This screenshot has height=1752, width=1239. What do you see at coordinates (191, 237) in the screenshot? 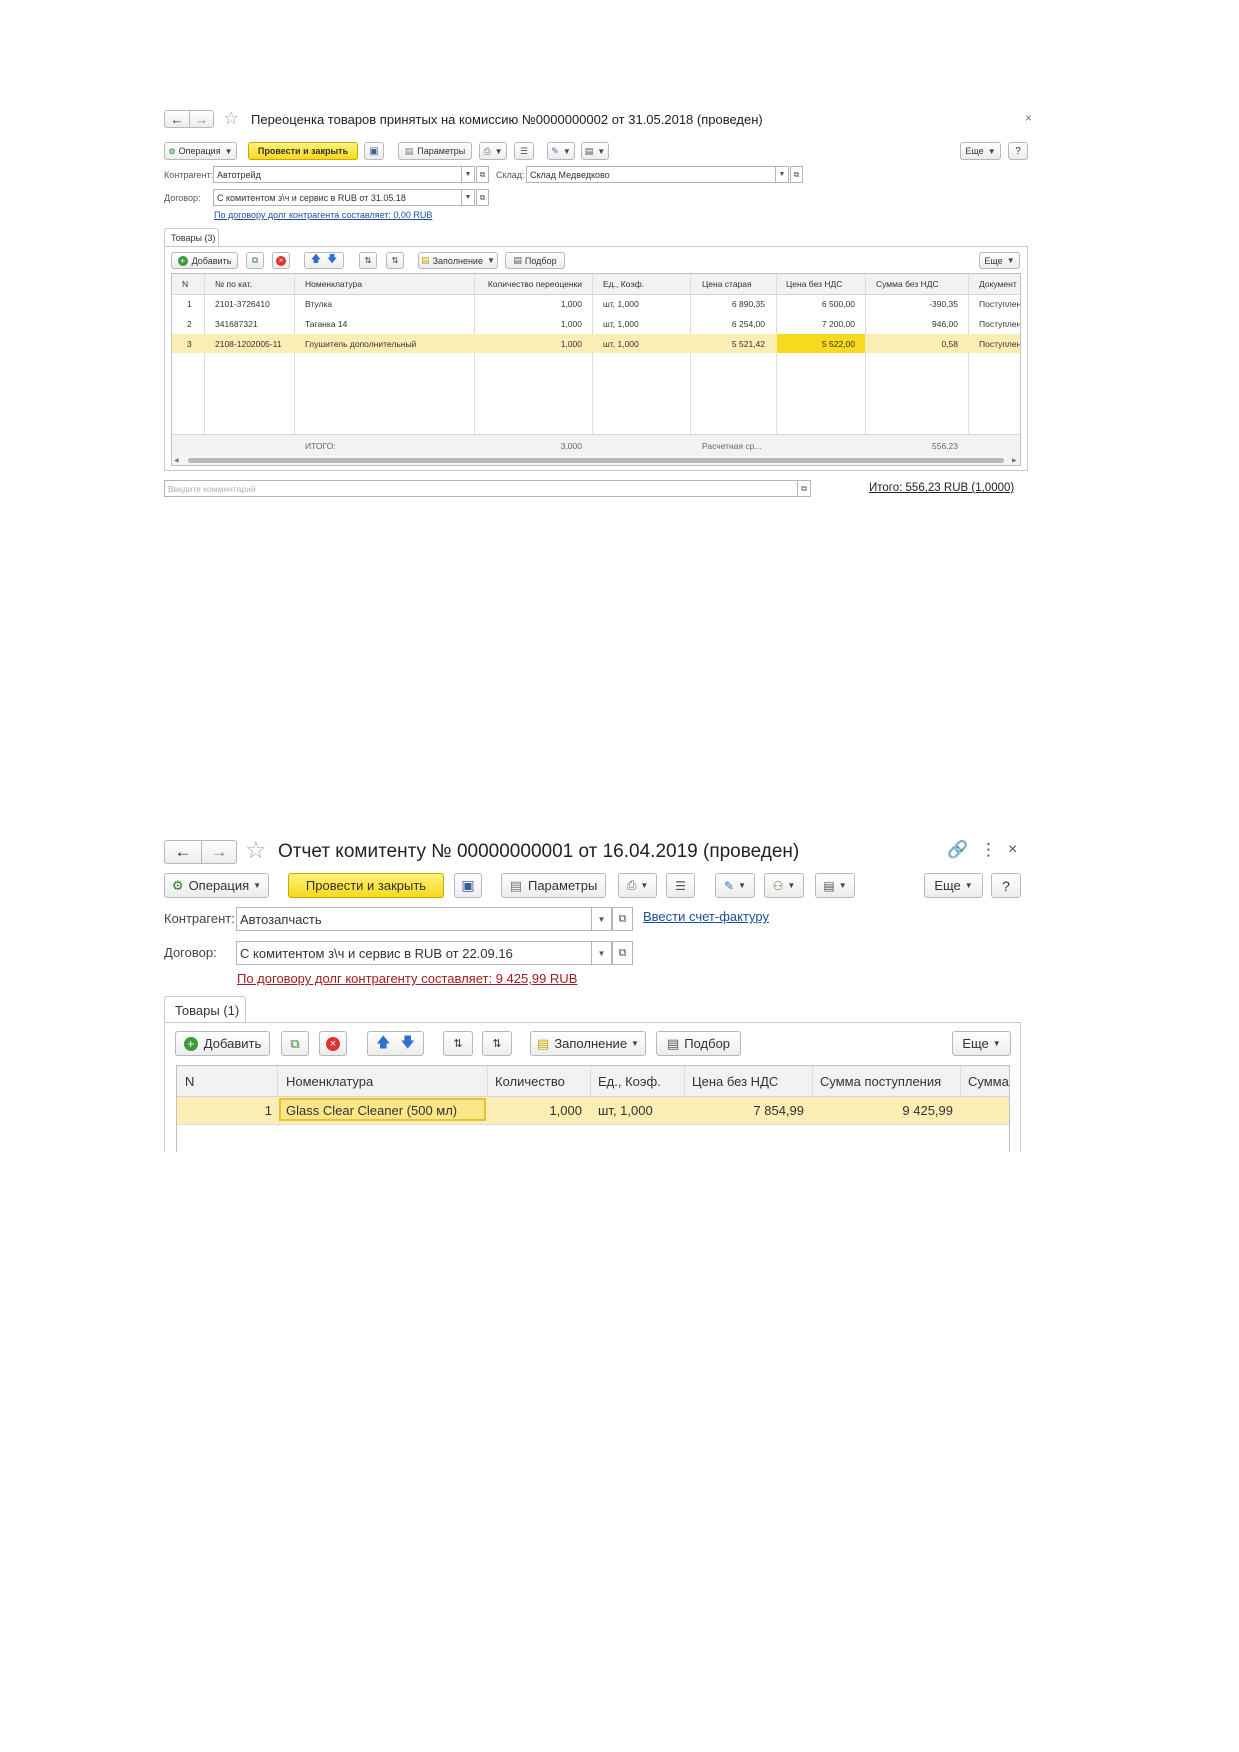
I see `tab-goods: Товары (3)` at bounding box center [191, 237].